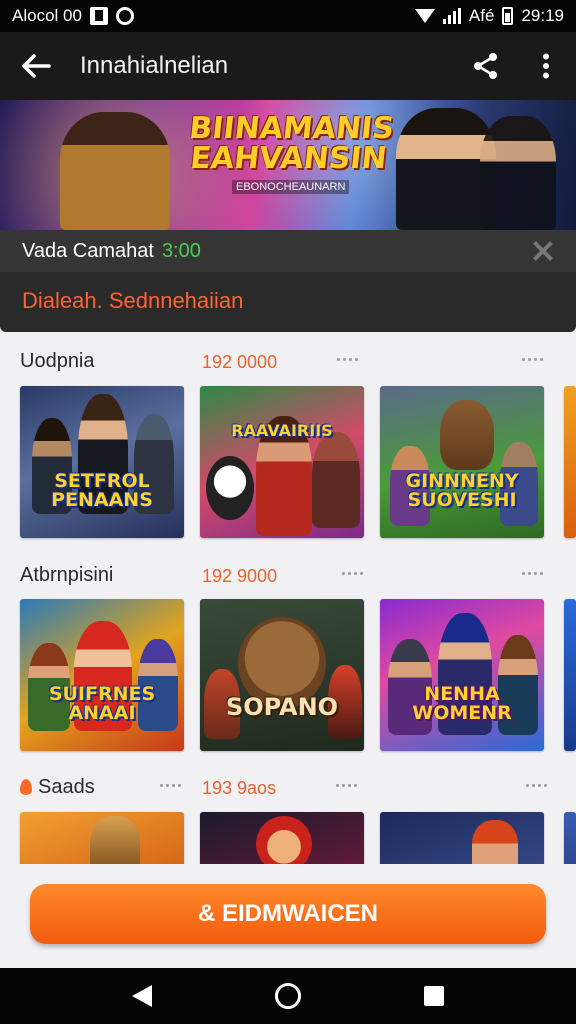  Describe the element at coordinates (434, 996) in the screenshot. I see `nav-recents-icon` at that location.